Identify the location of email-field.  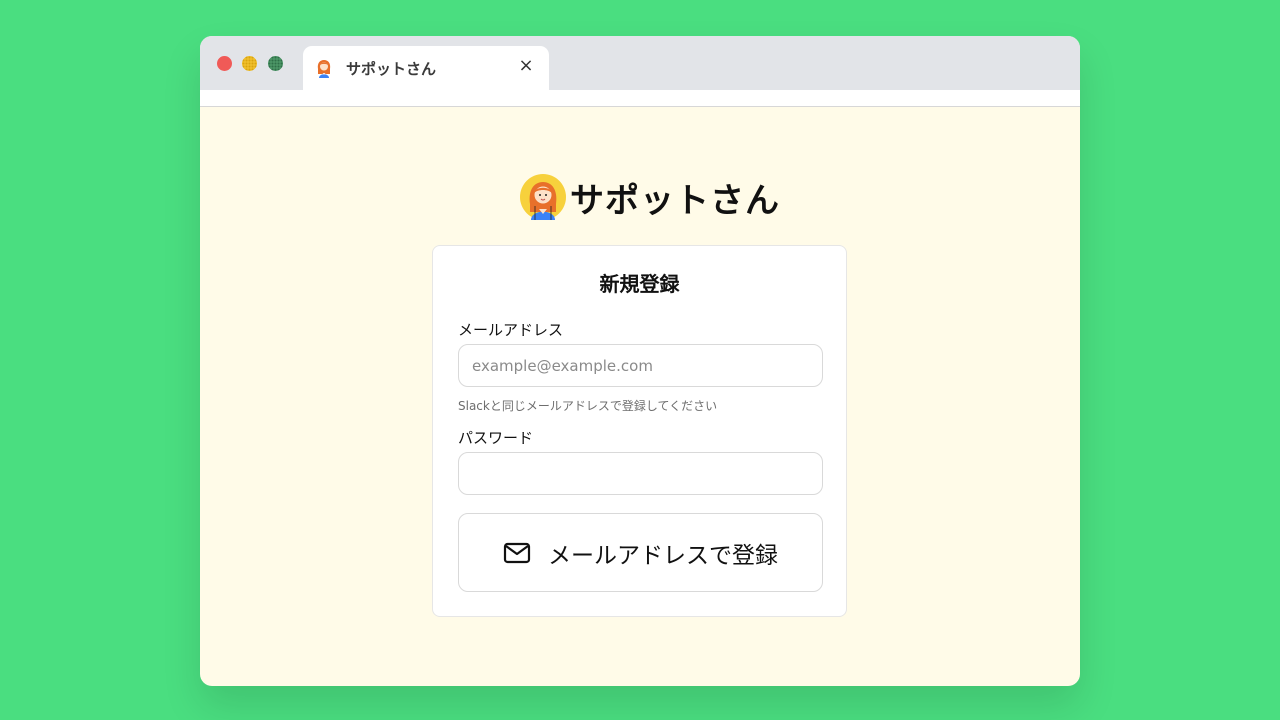
(640, 365).